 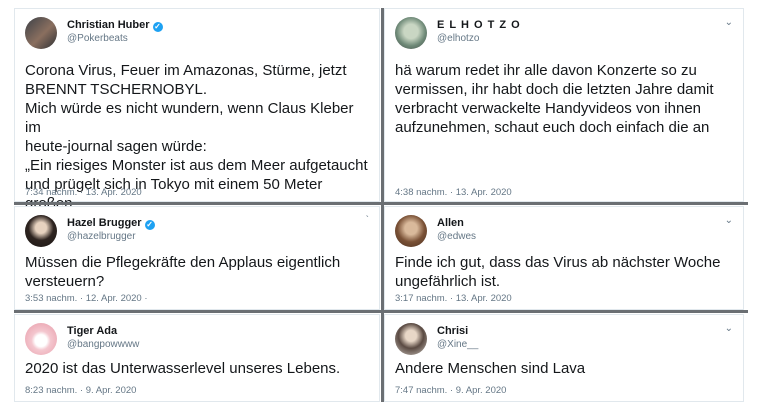 I want to click on author-name: Allen, so click(x=450, y=223).